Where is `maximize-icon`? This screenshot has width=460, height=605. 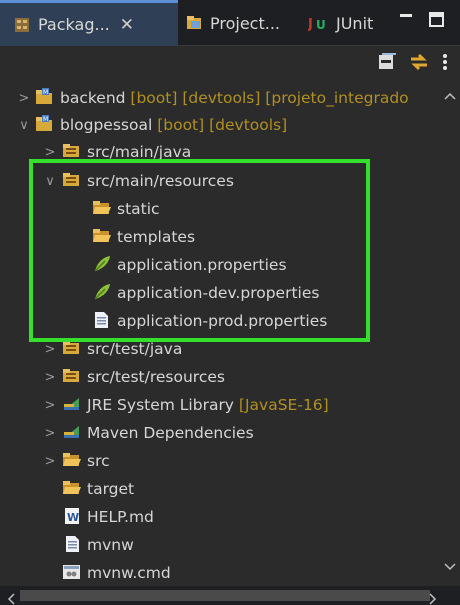 maximize-icon is located at coordinates (437, 21).